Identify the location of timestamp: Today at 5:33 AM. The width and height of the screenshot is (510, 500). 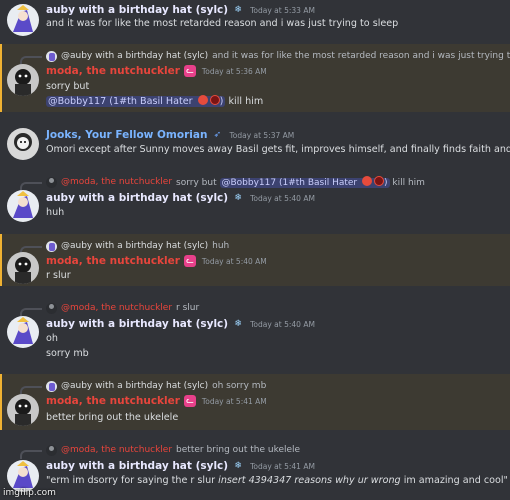
(282, 10).